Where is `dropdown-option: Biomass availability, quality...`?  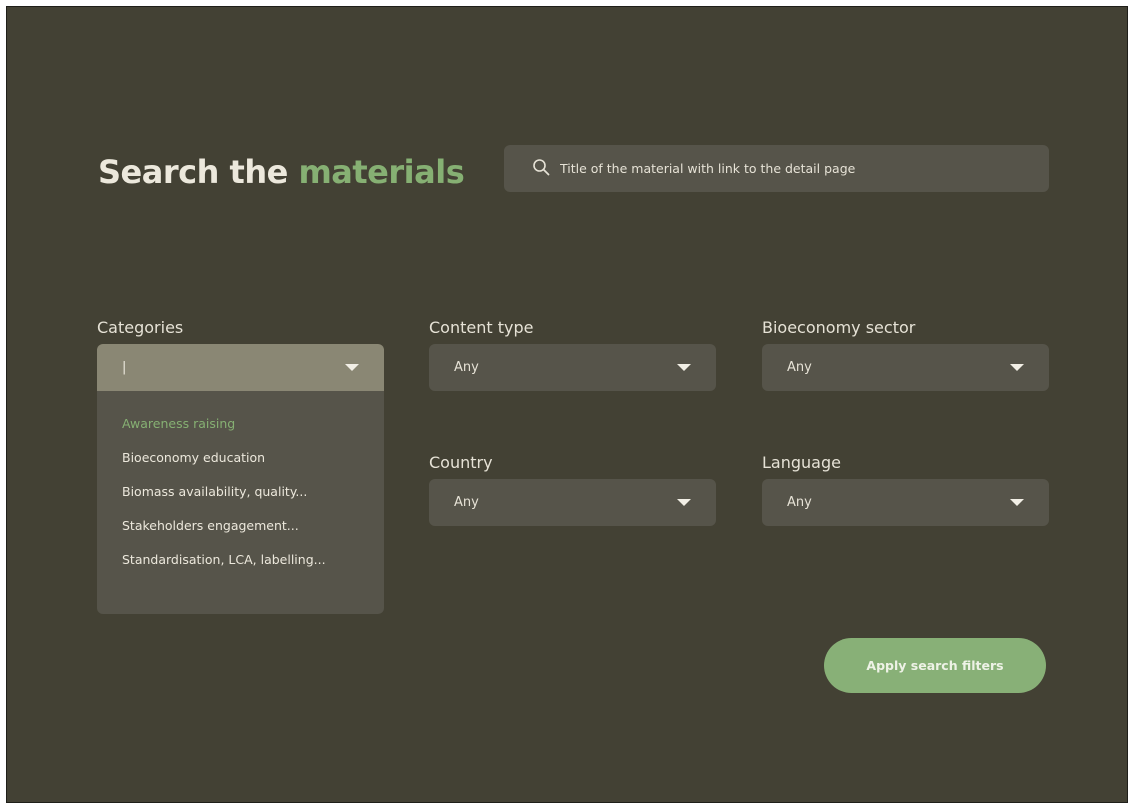
dropdown-option: Biomass availability, quality... is located at coordinates (240, 500).